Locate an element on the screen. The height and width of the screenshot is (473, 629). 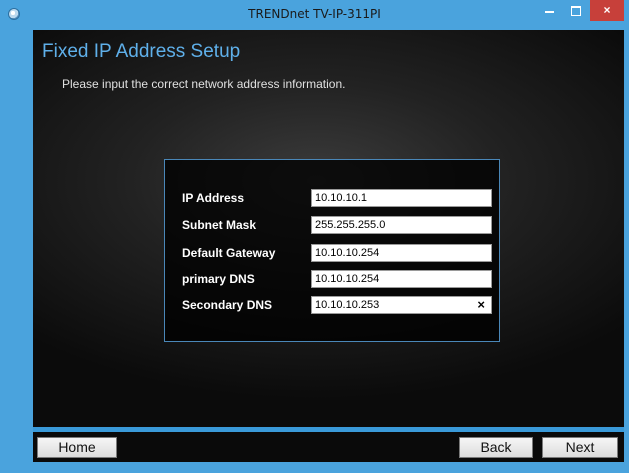
default-gateway-row: Default Gateway 10.10.10.254 is located at coordinates (340, 253).